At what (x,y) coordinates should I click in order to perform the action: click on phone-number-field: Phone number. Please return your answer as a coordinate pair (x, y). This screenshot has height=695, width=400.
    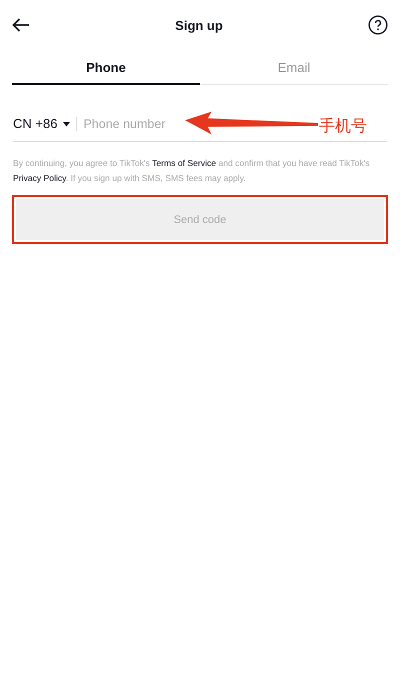
    Looking at the image, I should click on (126, 124).